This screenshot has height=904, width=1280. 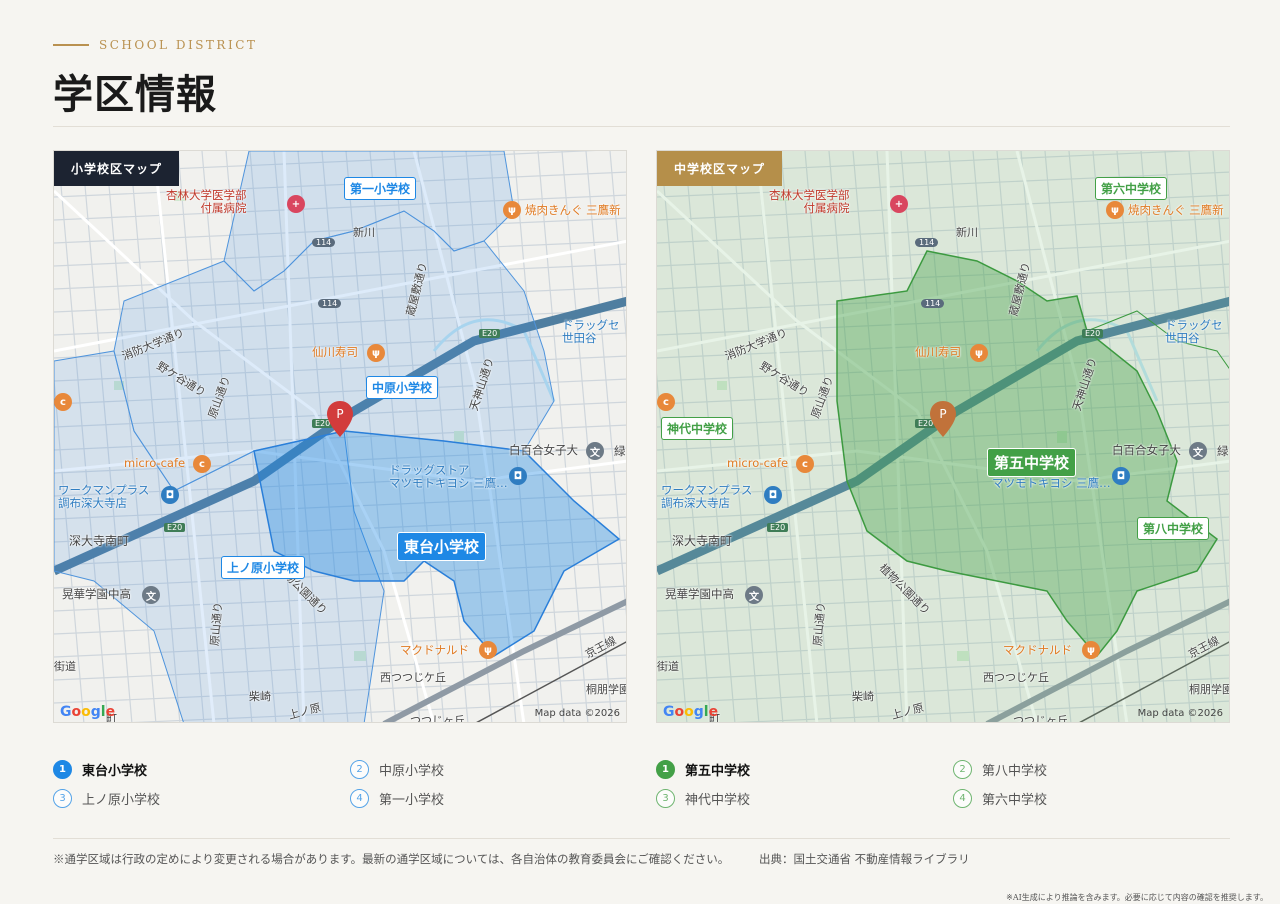 I want to click on university-label: 白百合女子大, so click(x=543, y=450).